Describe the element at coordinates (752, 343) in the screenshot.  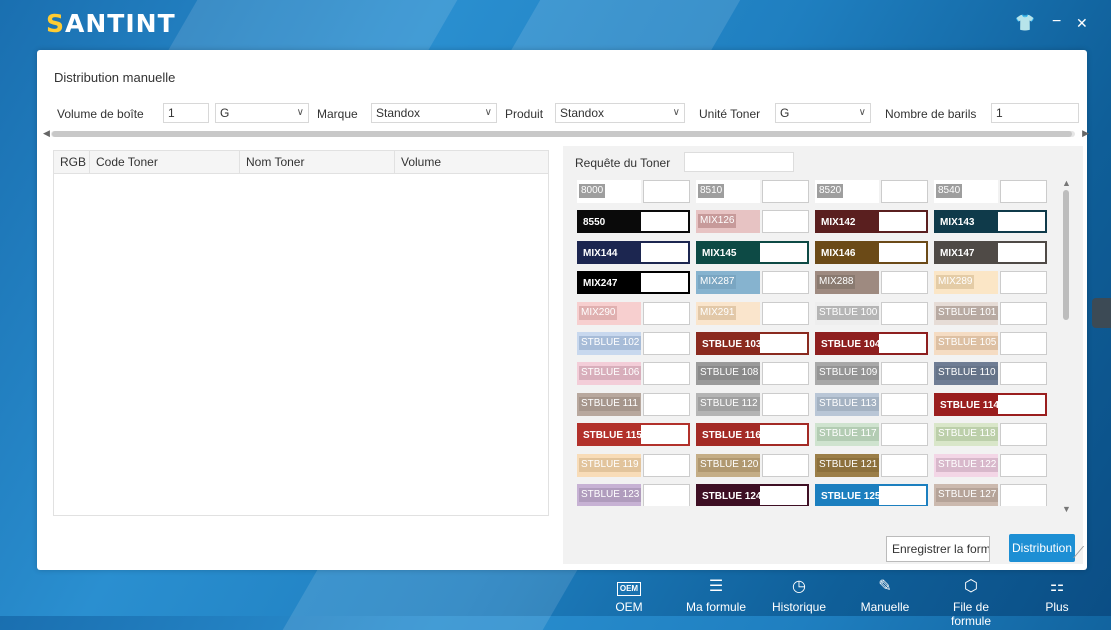
I see `toner-cell: STBLUE 103` at that location.